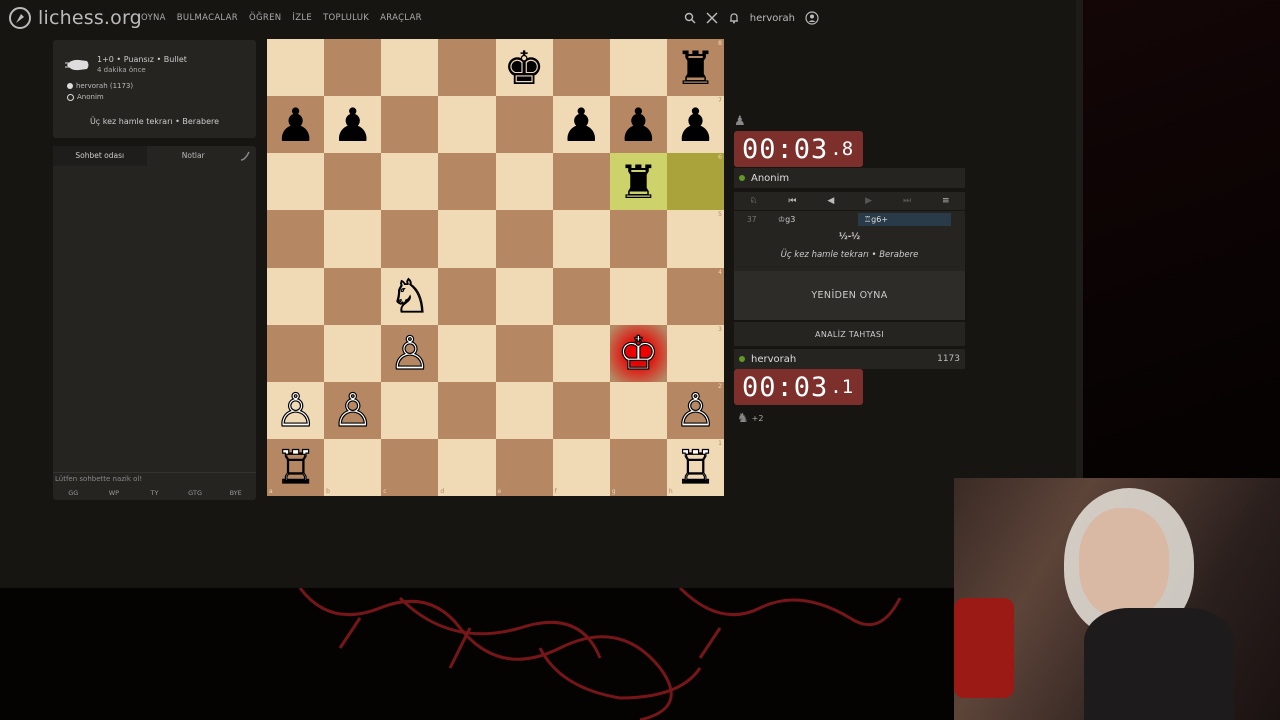  I want to click on square-h5: 5, so click(695, 239).